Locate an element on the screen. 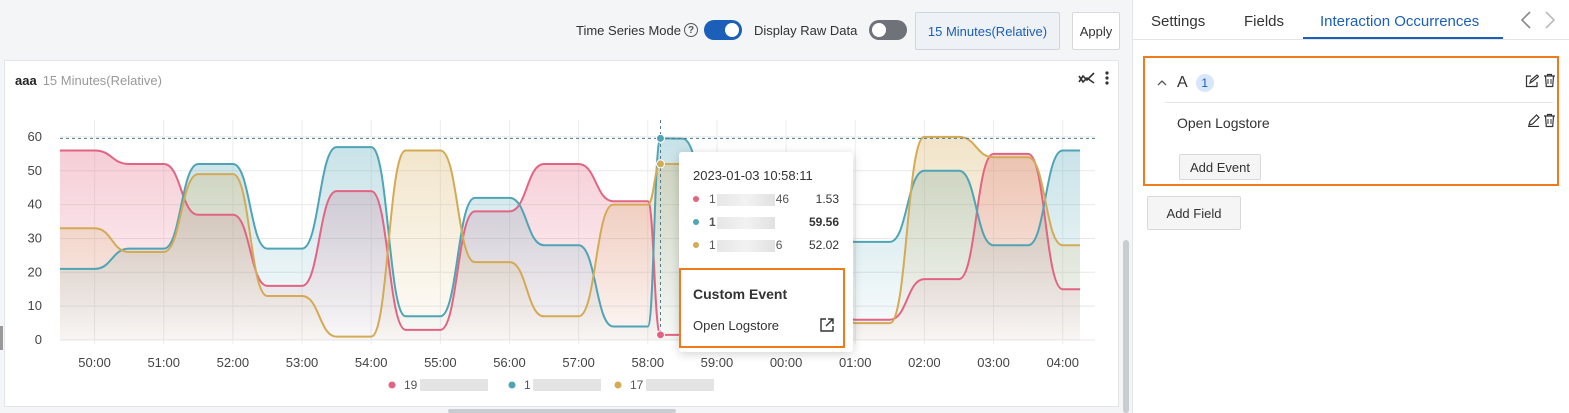 This screenshot has width=1569, height=413. x-tick-label: 00:00 is located at coordinates (786, 362).